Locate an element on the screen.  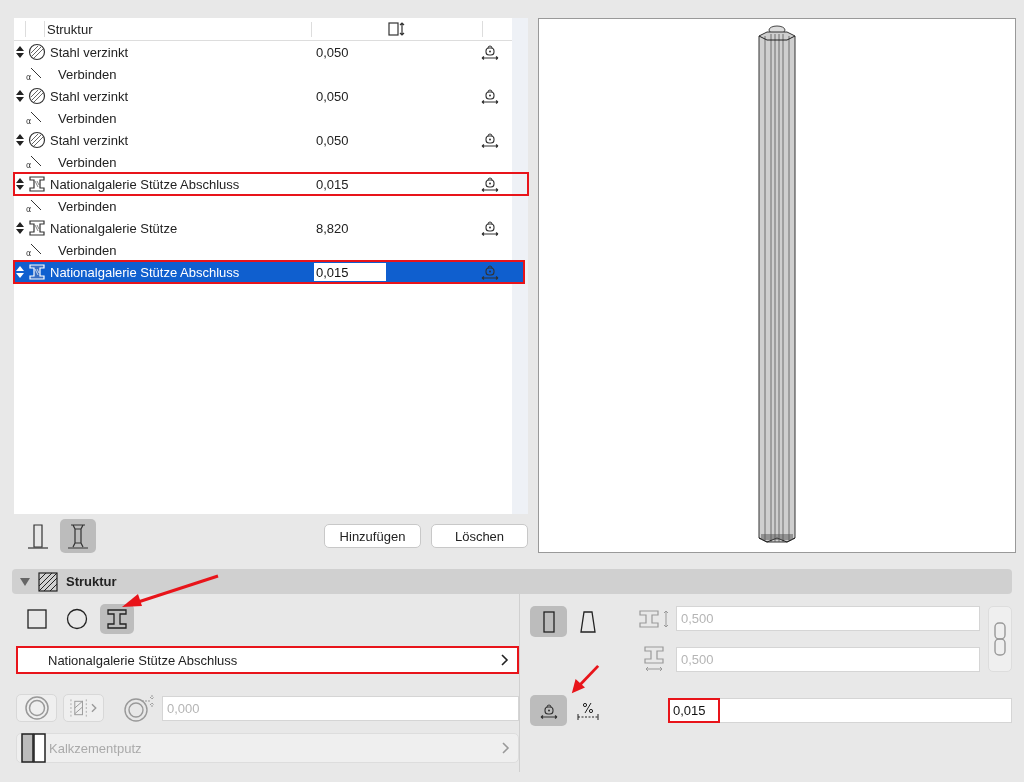
i-beam-icon is located at coordinates (117, 619).